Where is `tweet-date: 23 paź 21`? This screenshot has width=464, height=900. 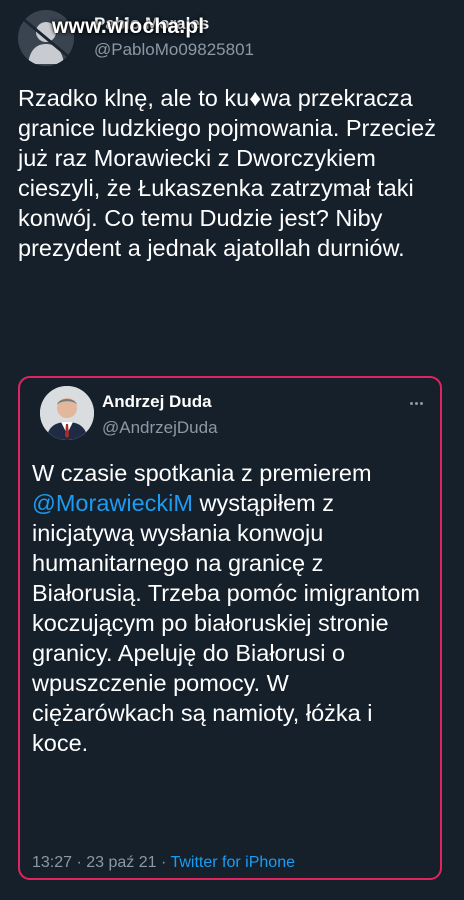
tweet-date: 23 paź 21 is located at coordinates (121, 862).